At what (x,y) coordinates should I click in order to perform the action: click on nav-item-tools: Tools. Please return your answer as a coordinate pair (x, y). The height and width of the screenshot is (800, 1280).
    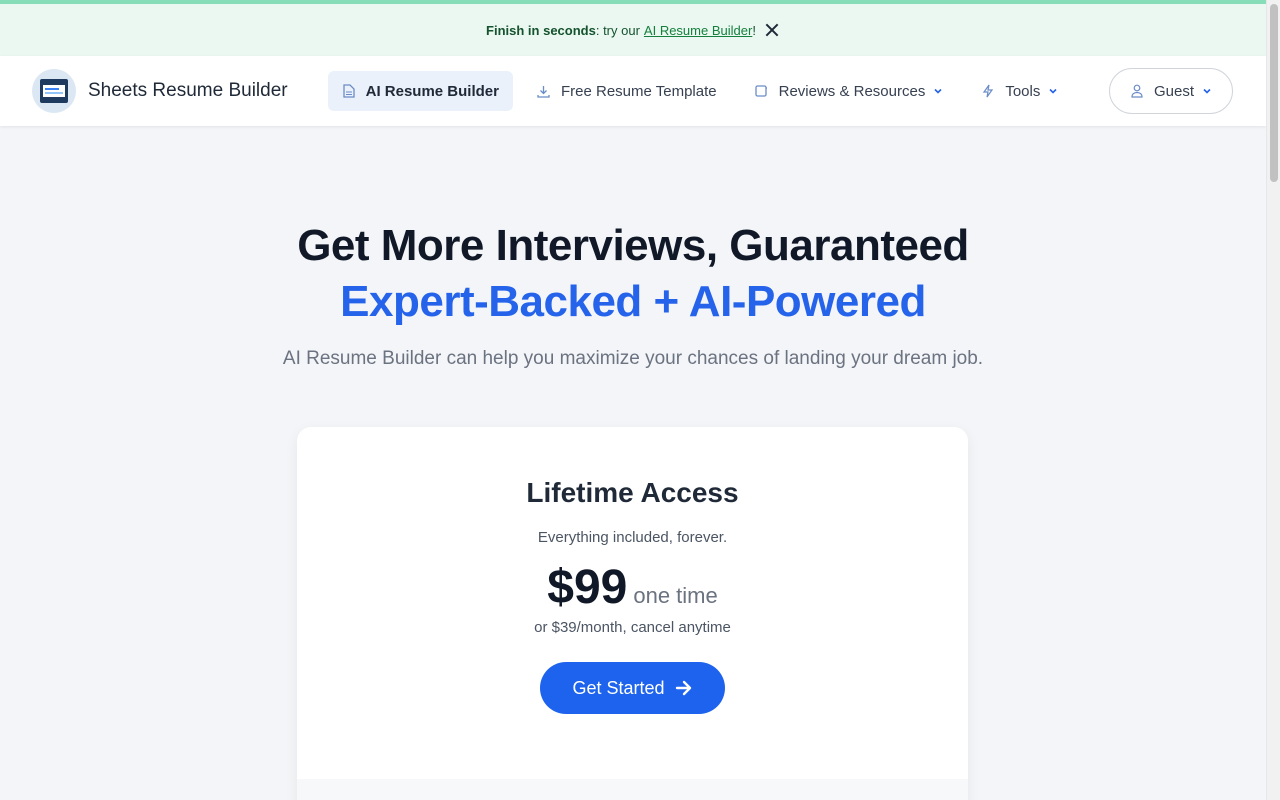
    Looking at the image, I should click on (1019, 91).